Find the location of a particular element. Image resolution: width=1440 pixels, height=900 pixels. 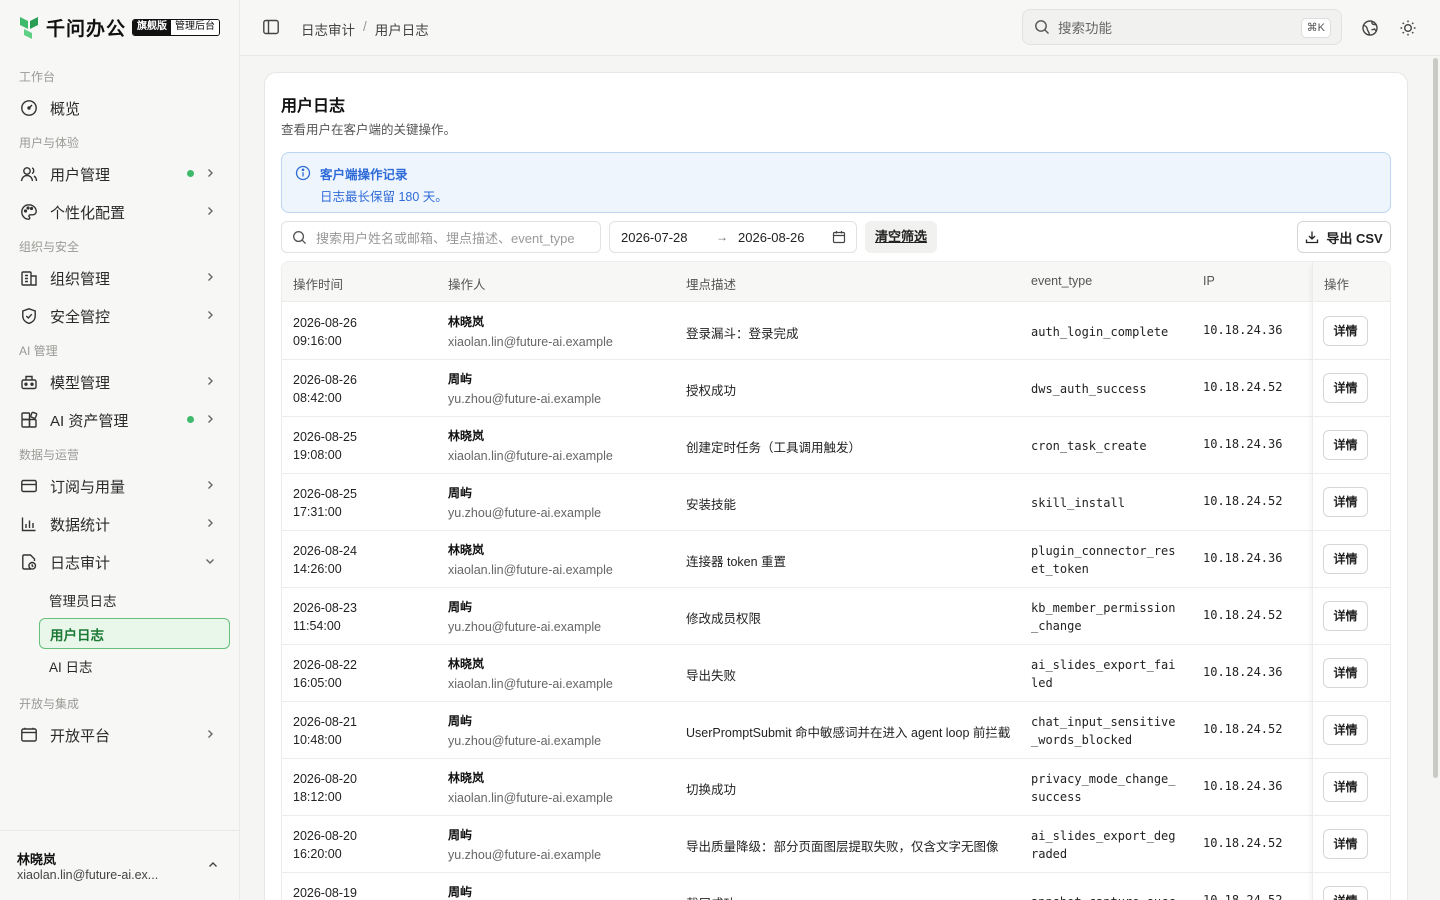

sidebar-toggle-icon is located at coordinates (271, 27).